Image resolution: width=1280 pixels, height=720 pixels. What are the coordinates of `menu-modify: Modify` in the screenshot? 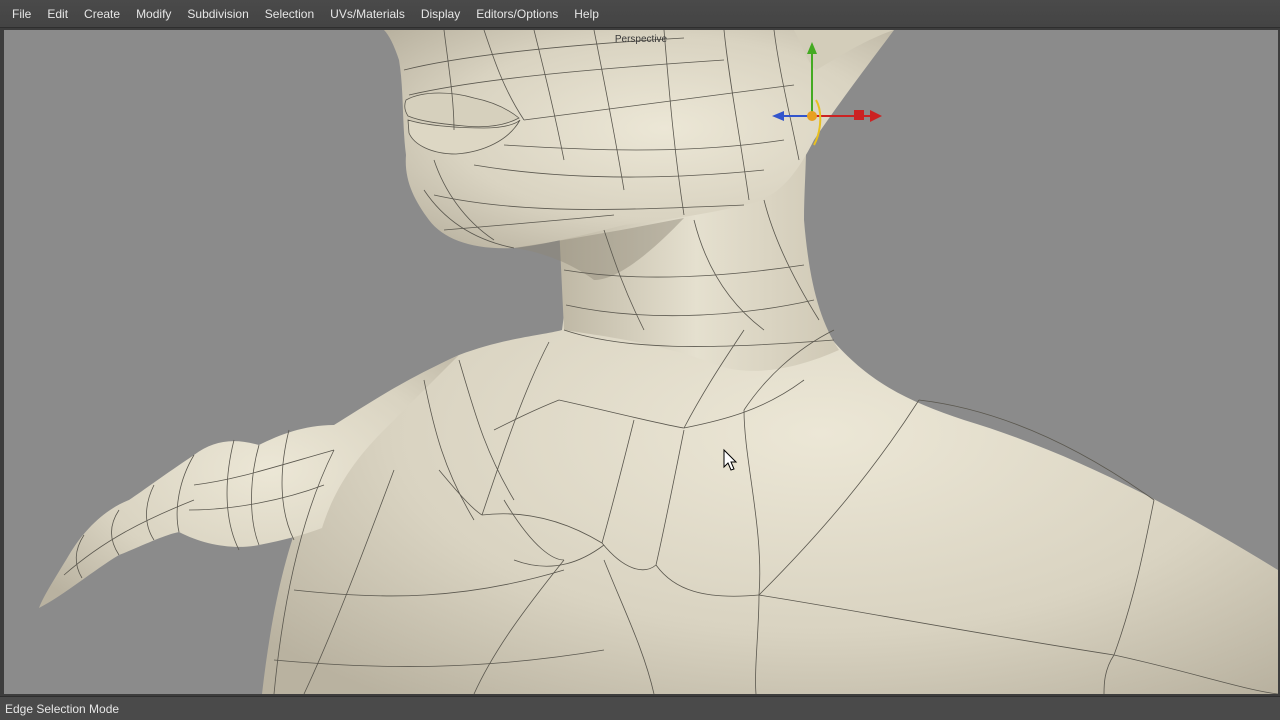 It's located at (153, 14).